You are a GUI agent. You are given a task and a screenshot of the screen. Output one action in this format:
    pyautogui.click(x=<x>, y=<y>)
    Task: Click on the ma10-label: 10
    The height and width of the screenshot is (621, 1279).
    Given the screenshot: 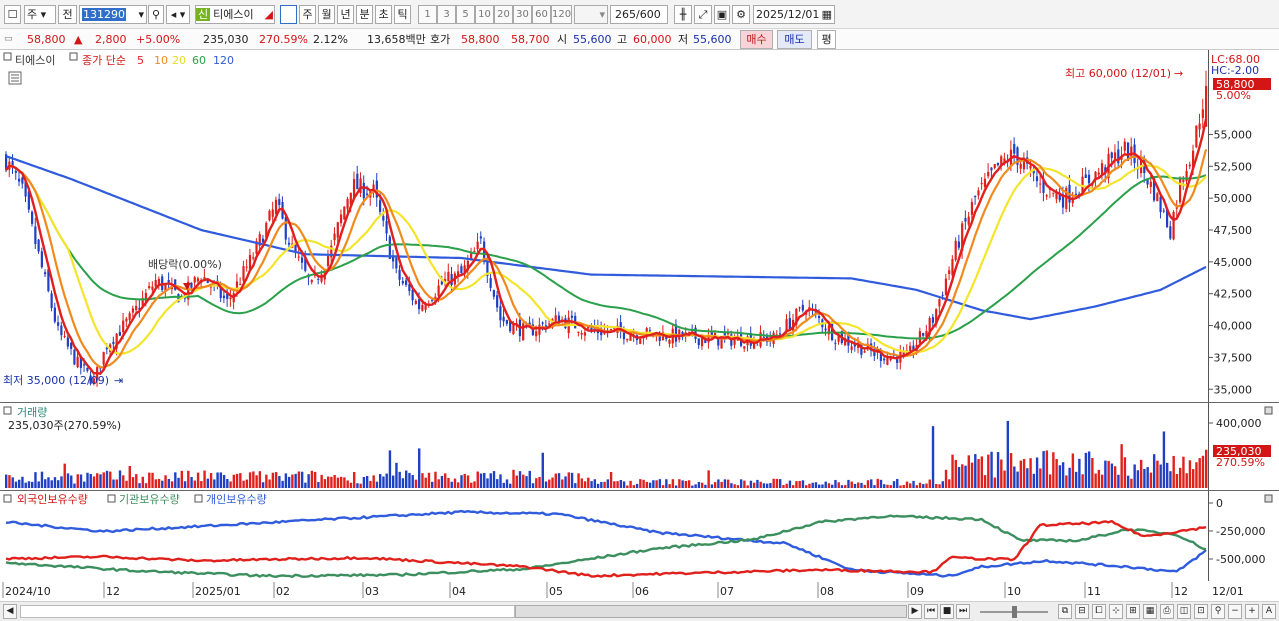 What is the action you would take?
    pyautogui.click(x=161, y=60)
    